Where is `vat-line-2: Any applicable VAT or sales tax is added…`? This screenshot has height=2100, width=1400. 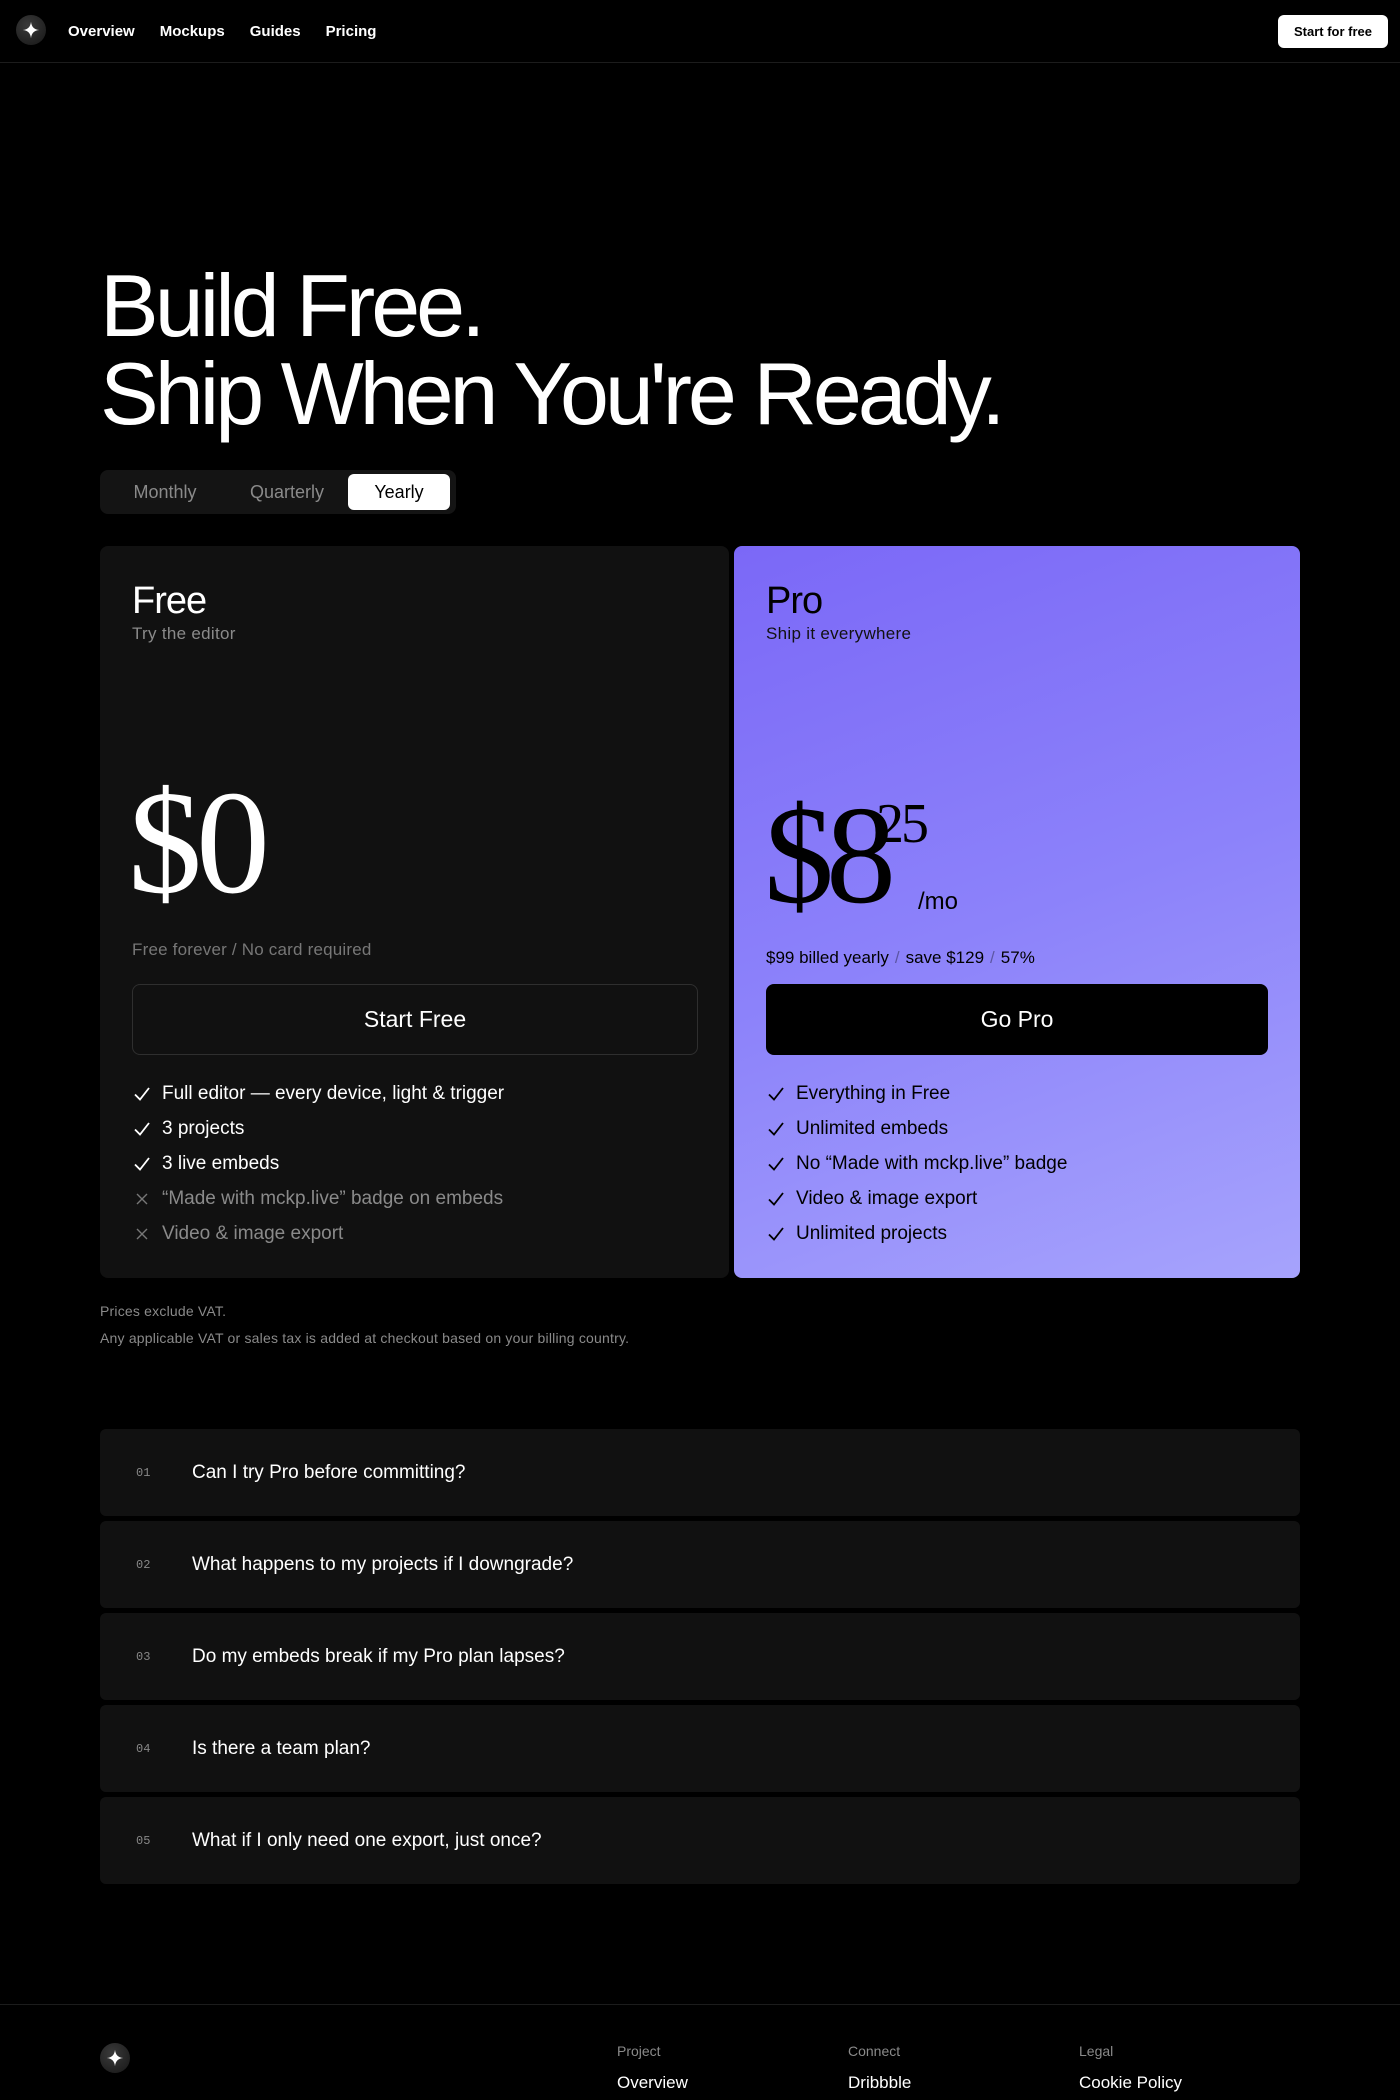
vat-line-2: Any applicable VAT or sales tax is added… is located at coordinates (365, 1338).